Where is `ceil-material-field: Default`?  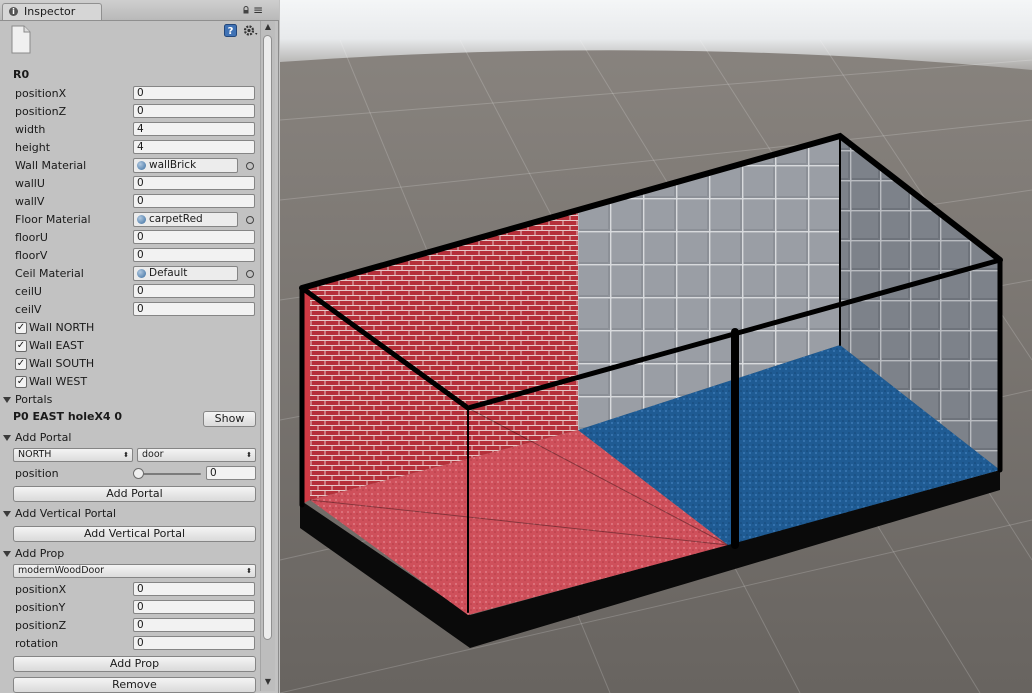
ceil-material-field: Default is located at coordinates (185, 273).